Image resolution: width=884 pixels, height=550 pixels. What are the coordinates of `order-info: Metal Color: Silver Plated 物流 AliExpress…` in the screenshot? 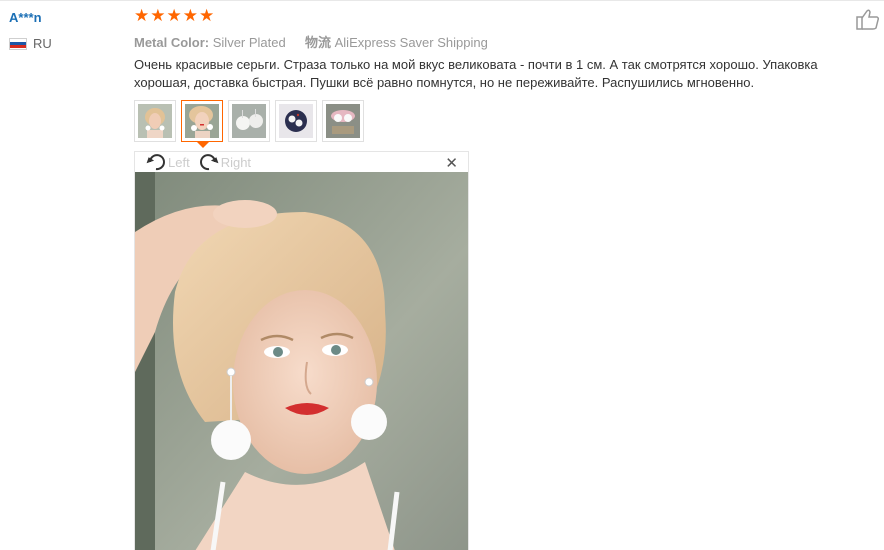 It's located at (311, 41).